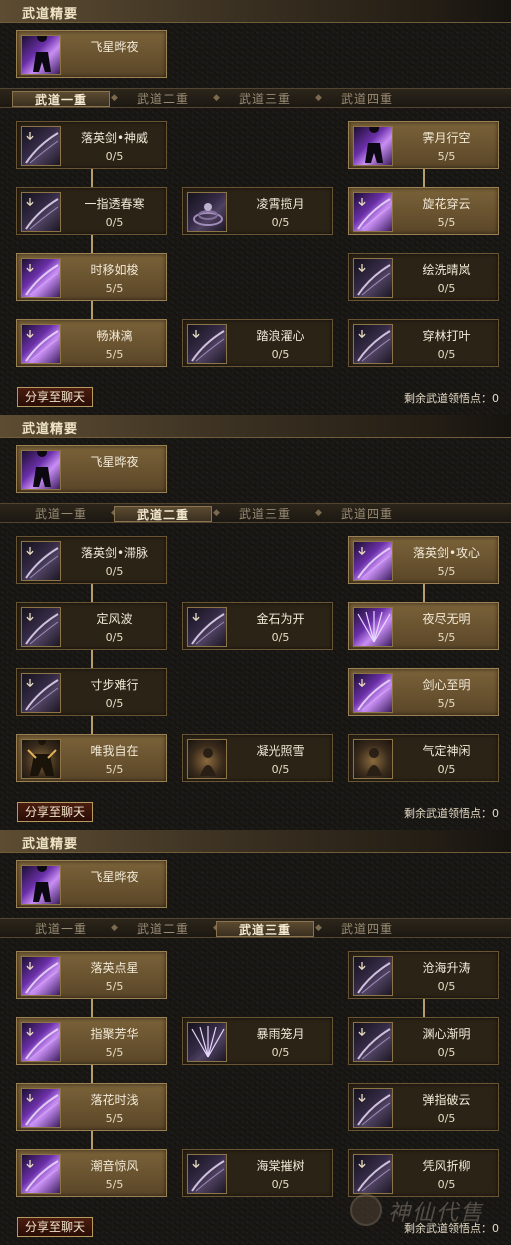  I want to click on skill-name: 一指透春寒, so click(114, 204).